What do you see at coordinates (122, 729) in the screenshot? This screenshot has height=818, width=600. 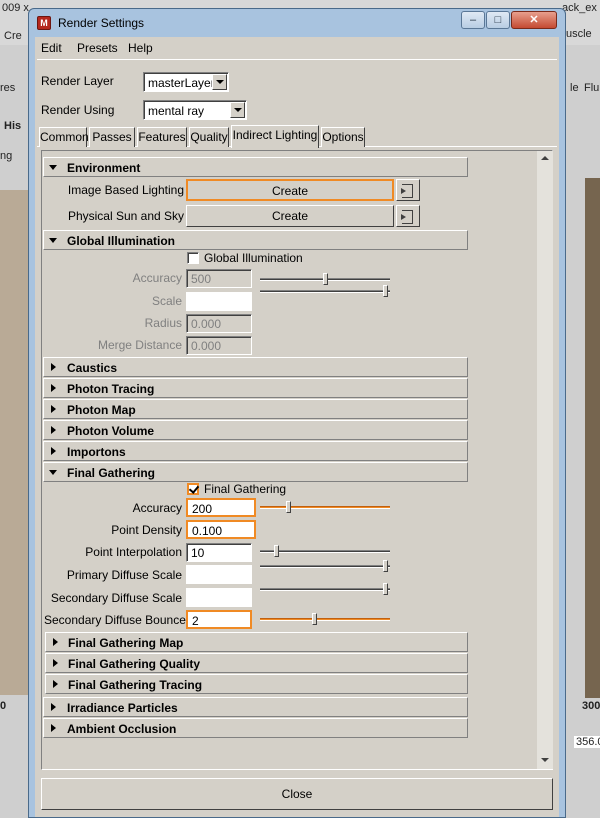 I see `section-title: Ambient Occlusion` at bounding box center [122, 729].